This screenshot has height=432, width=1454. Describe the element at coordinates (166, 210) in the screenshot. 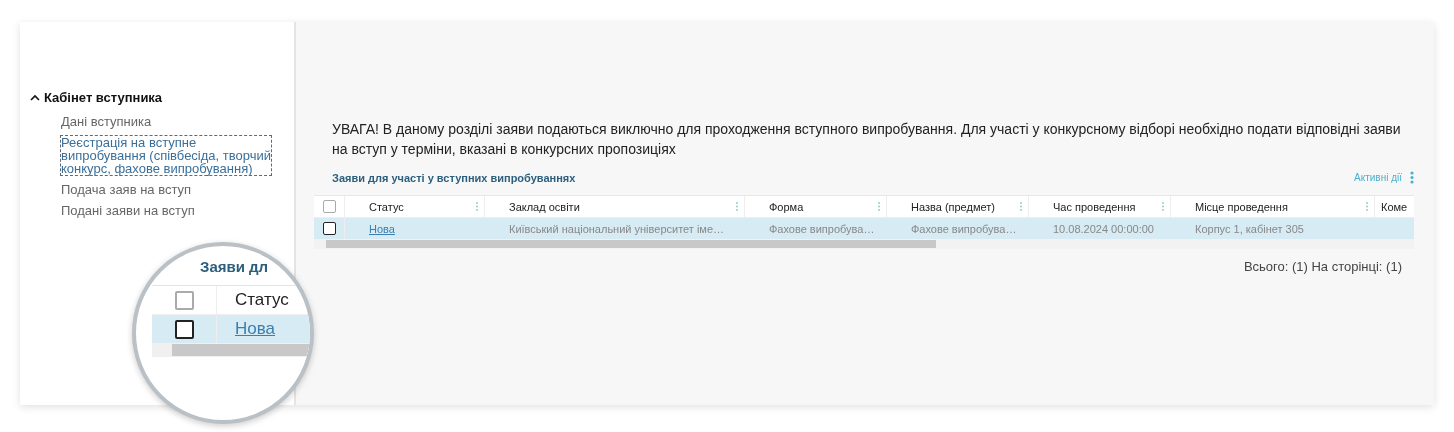

I see `sidebar-item: Подані заяви на вступ` at that location.